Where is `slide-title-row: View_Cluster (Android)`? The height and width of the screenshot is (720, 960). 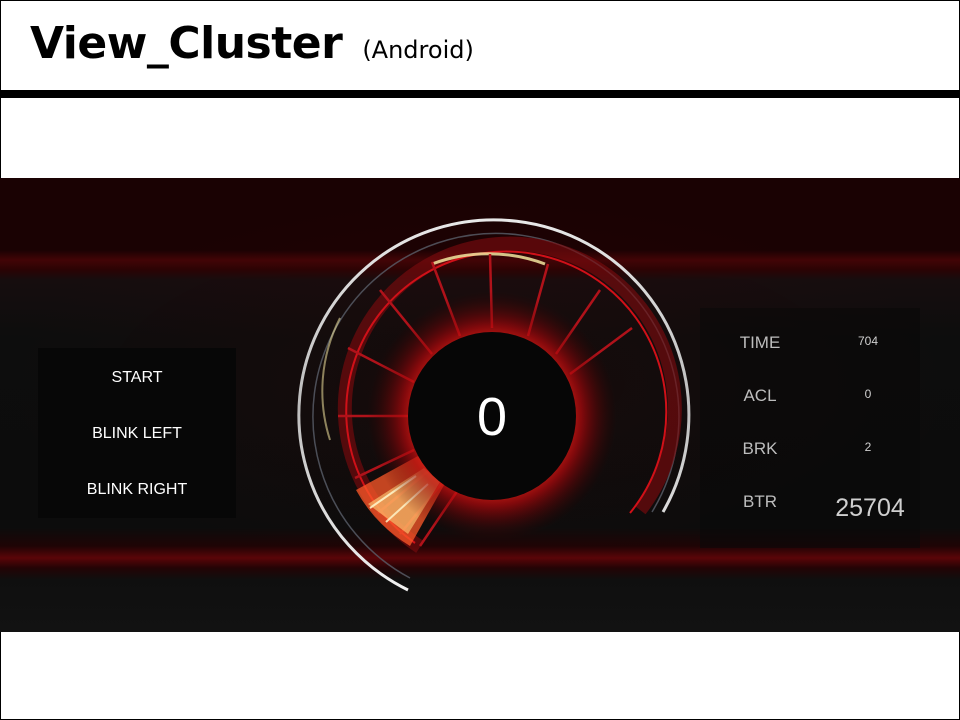 slide-title-row: View_Cluster (Android) is located at coordinates (252, 48).